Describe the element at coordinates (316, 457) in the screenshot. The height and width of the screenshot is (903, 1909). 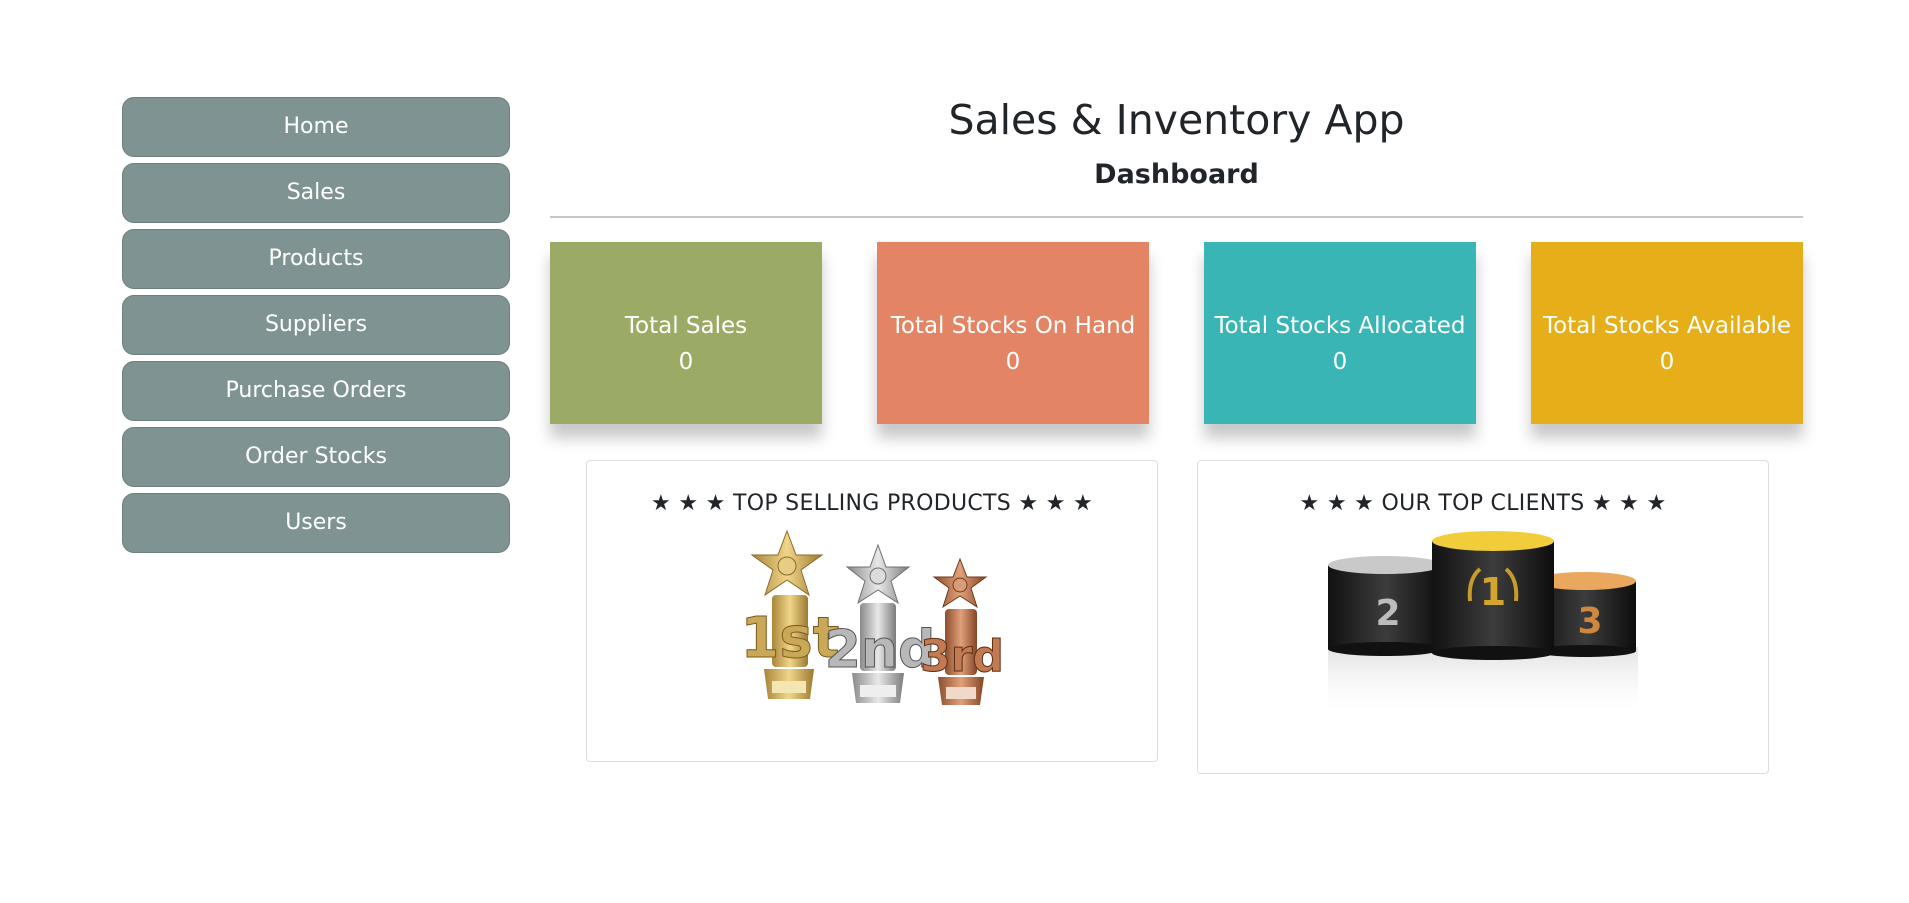
I see `sidebar-item-order-stocks: Order Stocks` at that location.